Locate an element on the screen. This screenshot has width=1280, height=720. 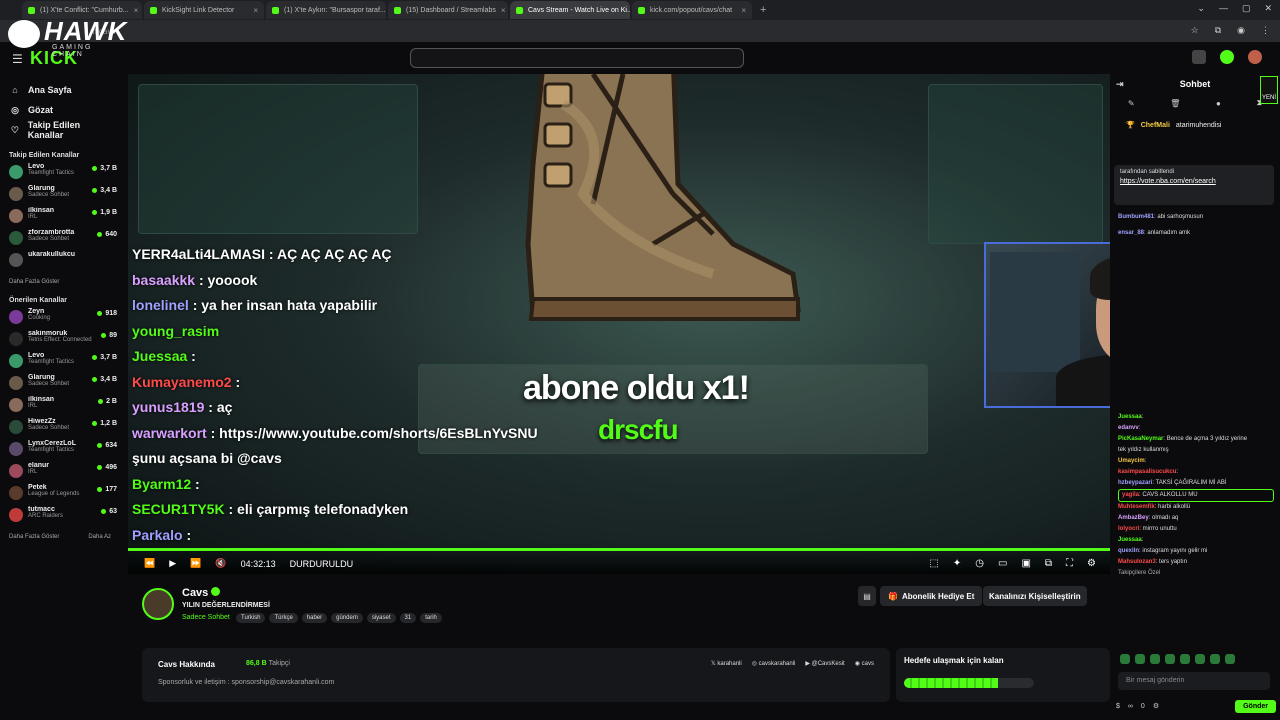
maximize-icon: ▢ is located at coordinates (1246, 8).